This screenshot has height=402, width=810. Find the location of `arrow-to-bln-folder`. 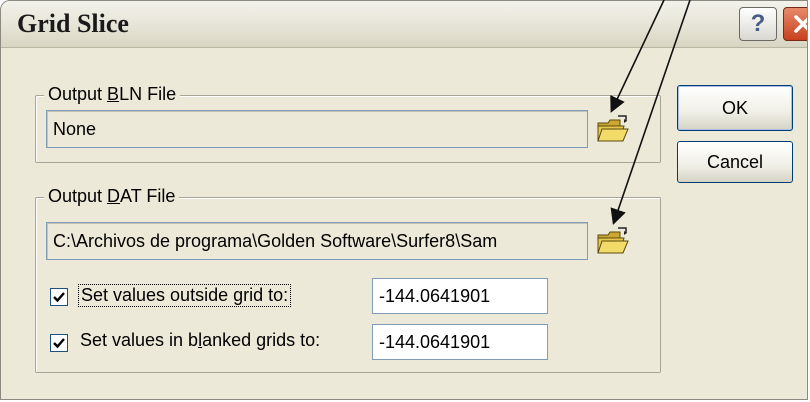

arrow-to-bln-folder is located at coordinates (637, 56).